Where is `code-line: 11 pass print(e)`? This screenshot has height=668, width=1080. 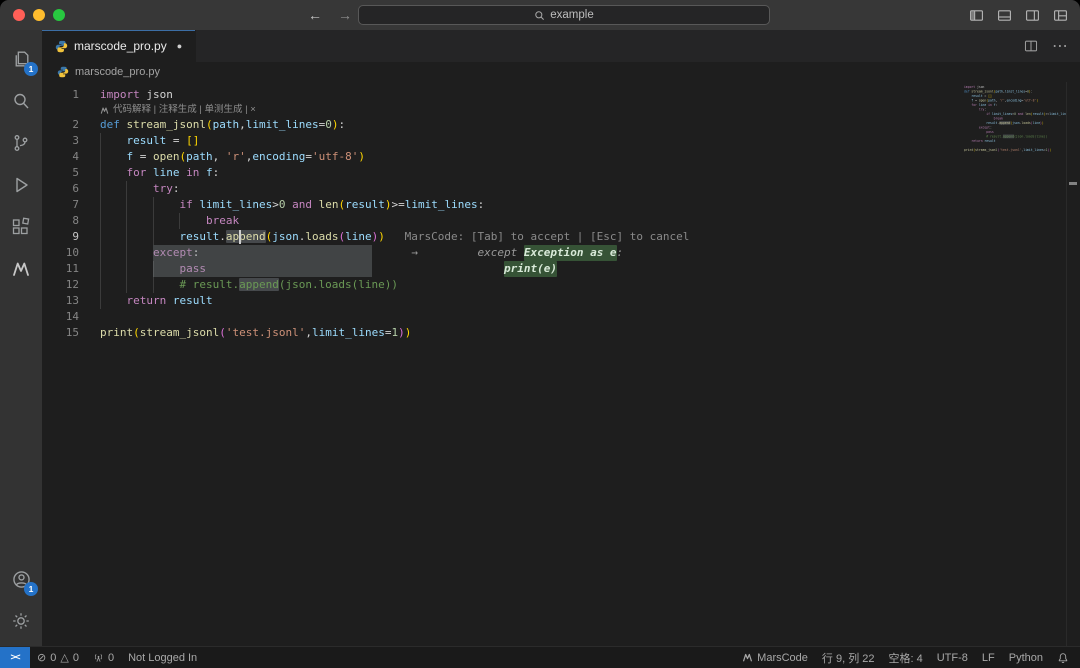
code-line: 11 pass print(e) is located at coordinates (299, 269).